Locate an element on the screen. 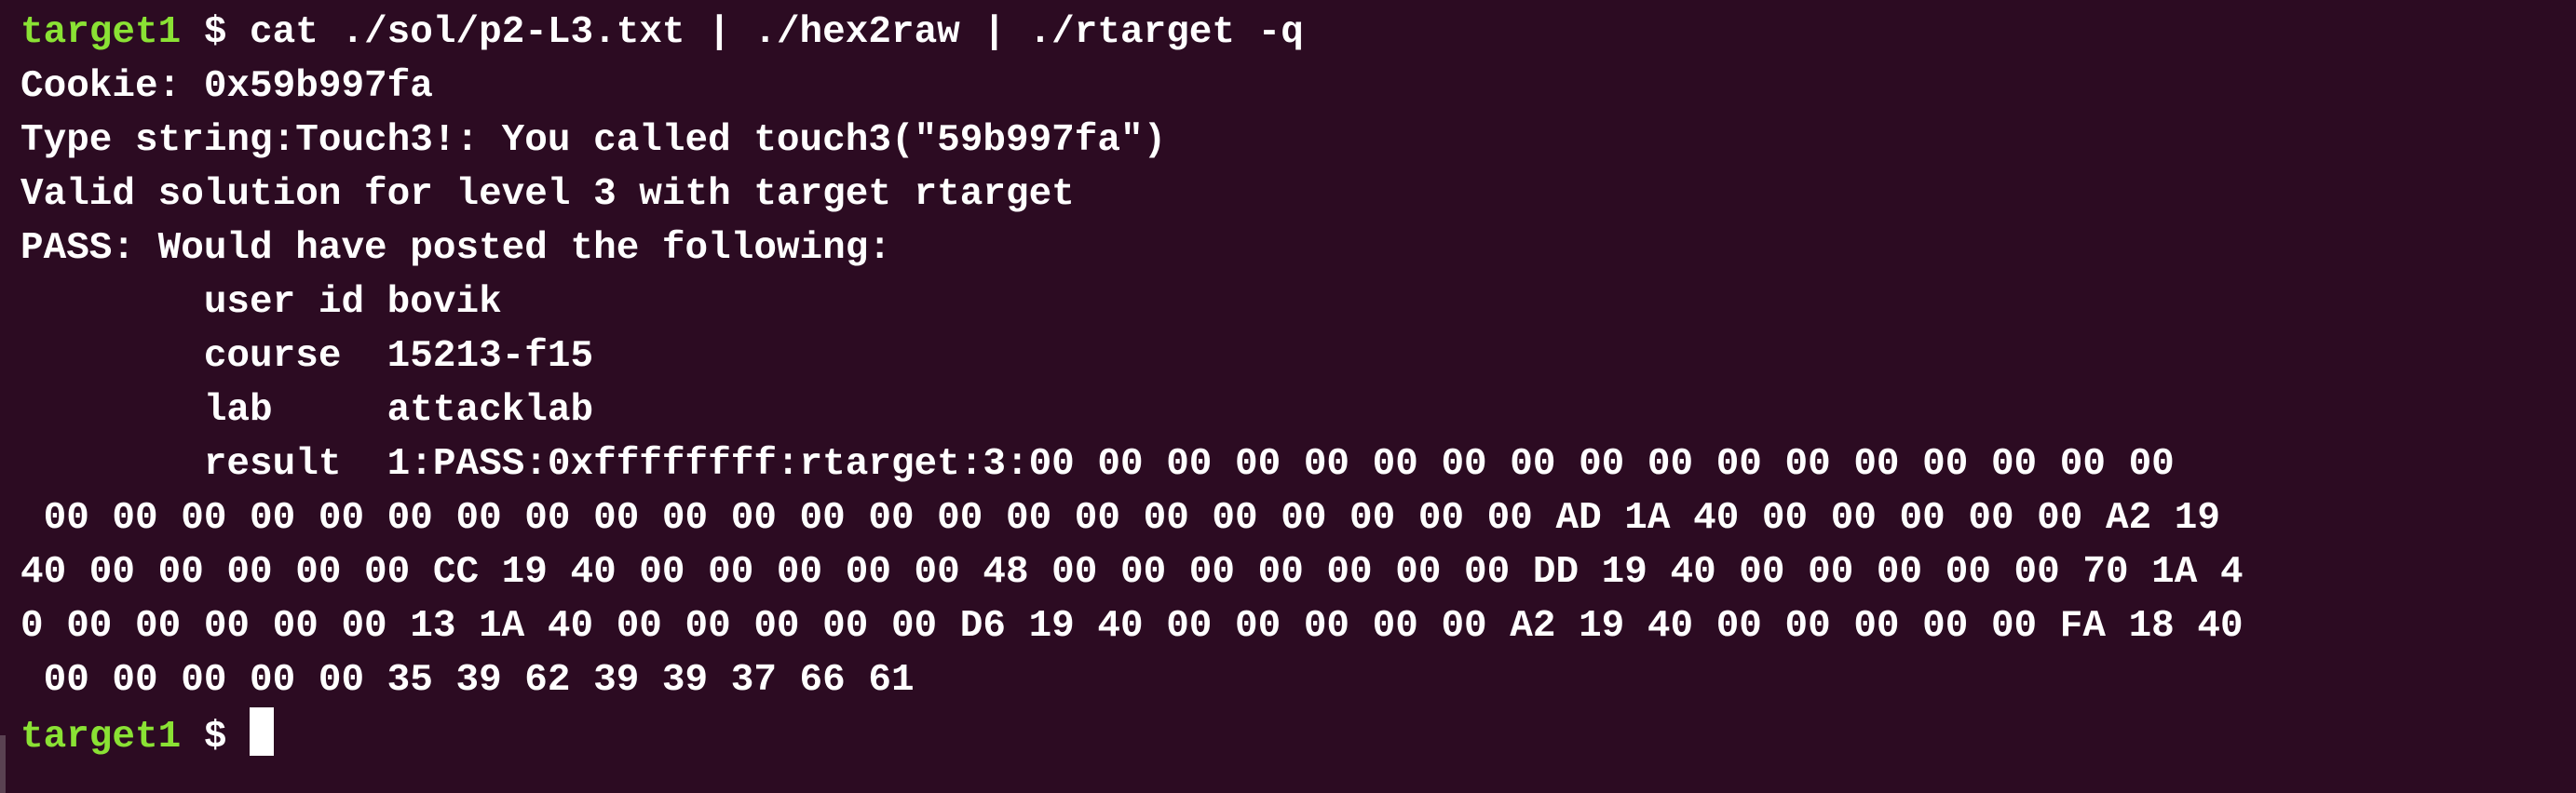  input-line: target1 $ is located at coordinates (1298, 734).